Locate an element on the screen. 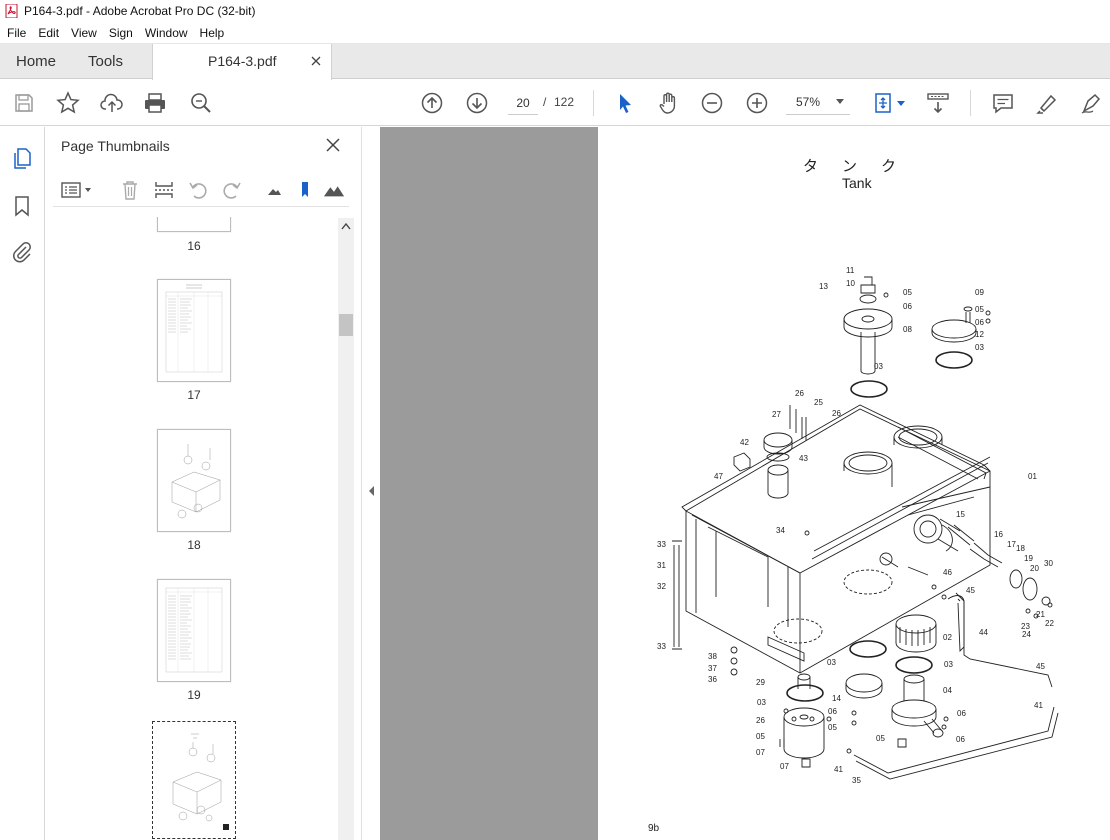 This screenshot has width=1110, height=840. part-label: 16 is located at coordinates (998, 534).